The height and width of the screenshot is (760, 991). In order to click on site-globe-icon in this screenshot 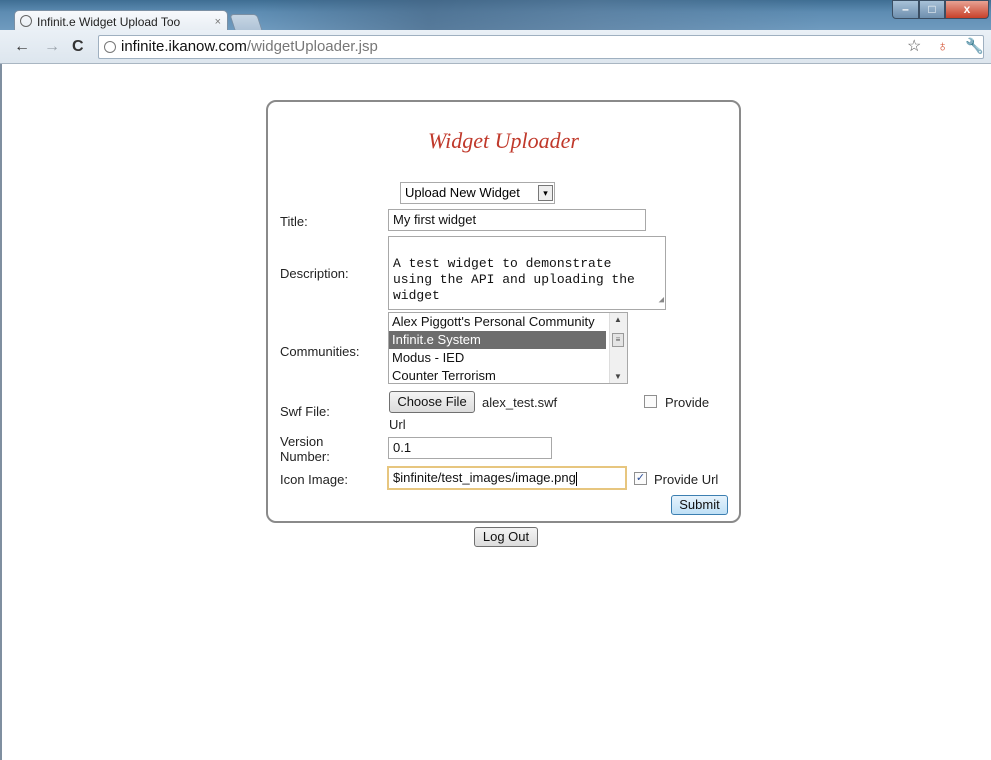, I will do `click(110, 47)`.